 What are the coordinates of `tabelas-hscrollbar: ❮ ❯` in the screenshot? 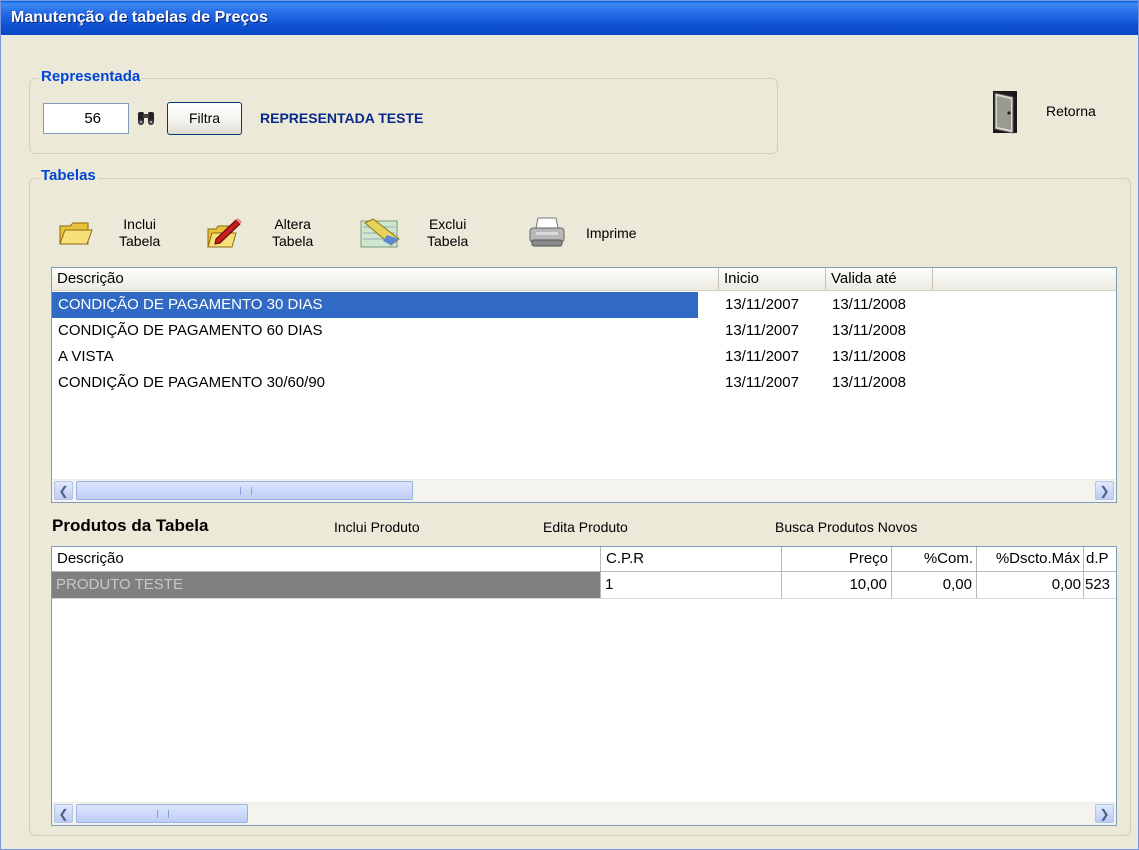 It's located at (584, 490).